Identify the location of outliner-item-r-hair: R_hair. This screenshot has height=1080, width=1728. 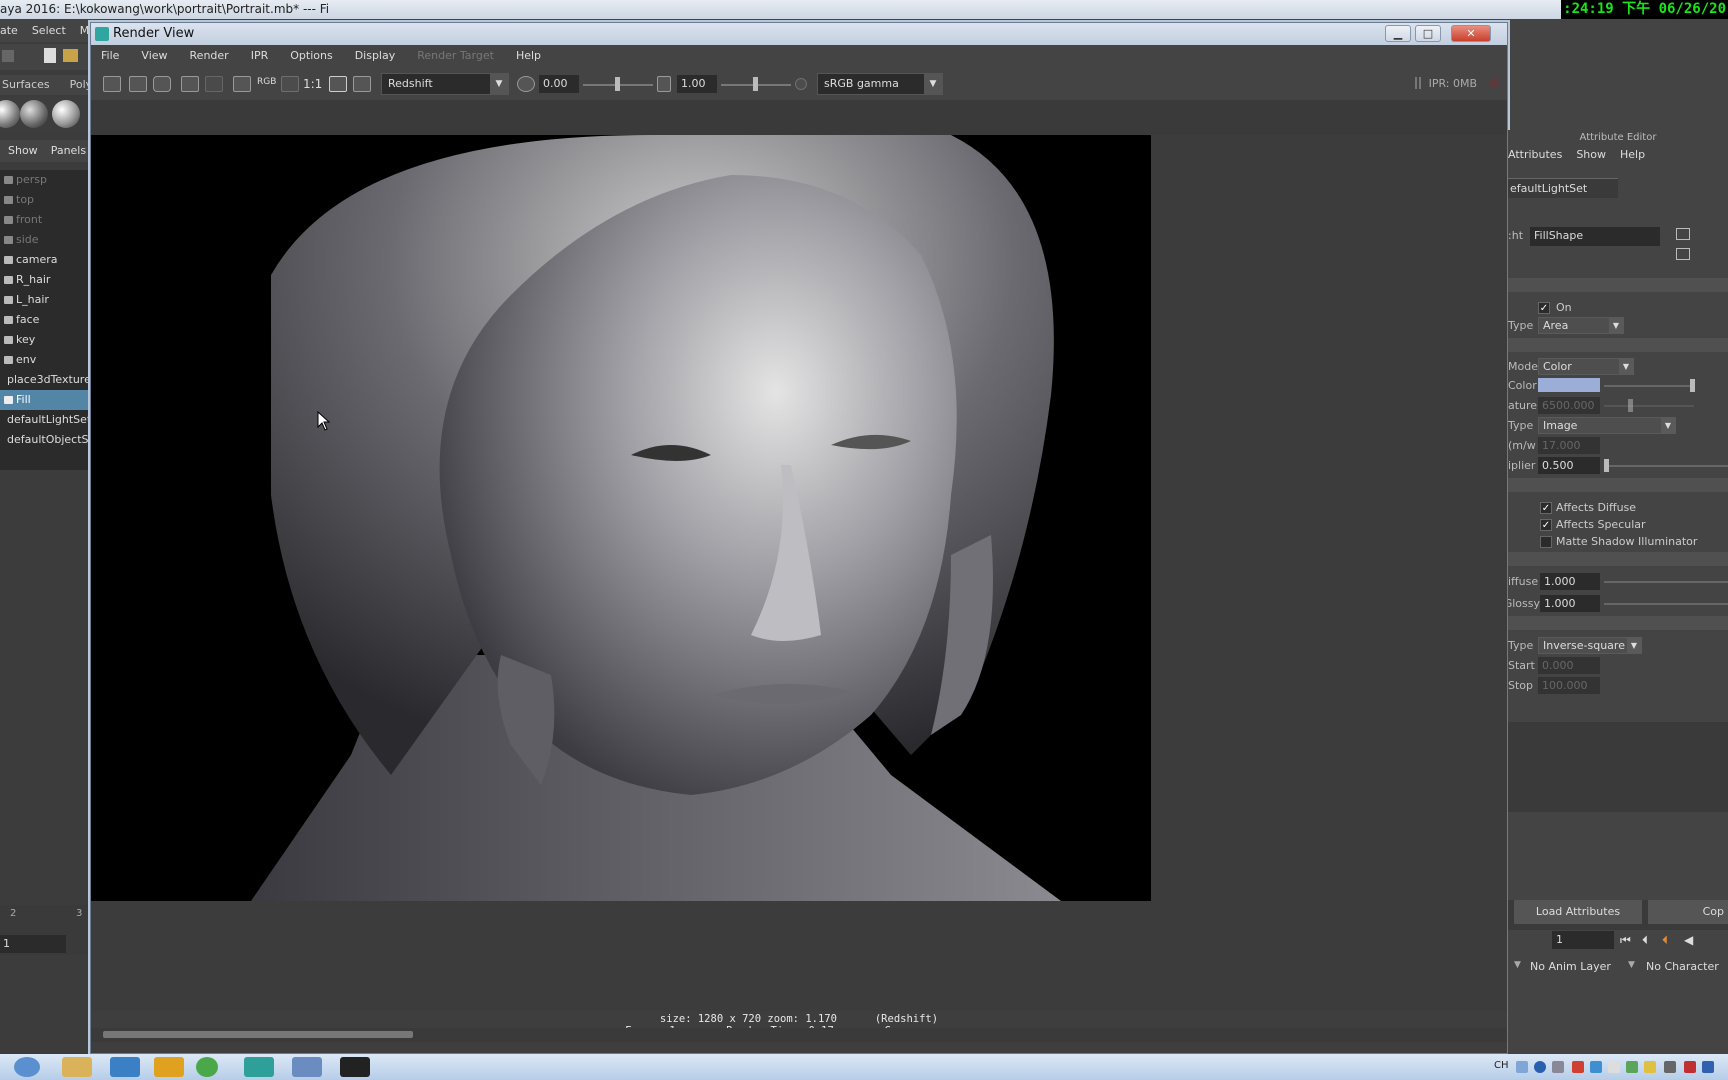
(44, 280).